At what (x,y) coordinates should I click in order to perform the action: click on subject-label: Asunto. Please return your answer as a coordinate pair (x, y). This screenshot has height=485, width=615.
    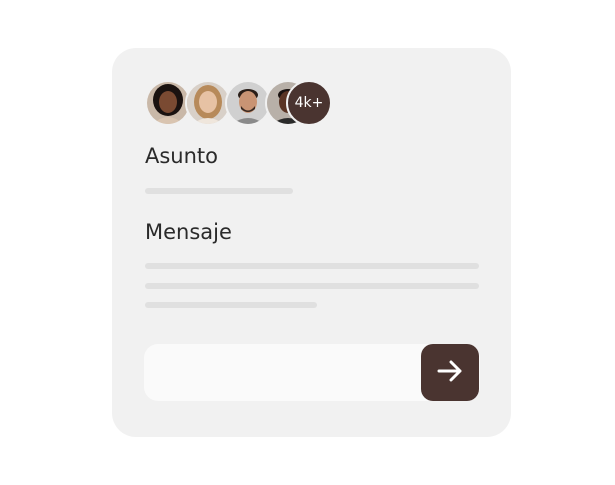
    Looking at the image, I should click on (182, 156).